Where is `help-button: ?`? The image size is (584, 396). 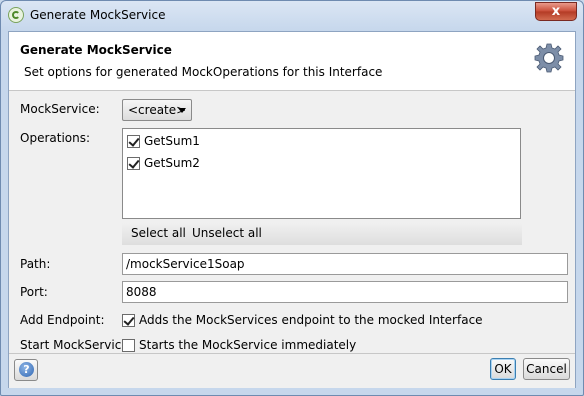
help-button: ? is located at coordinates (26, 370).